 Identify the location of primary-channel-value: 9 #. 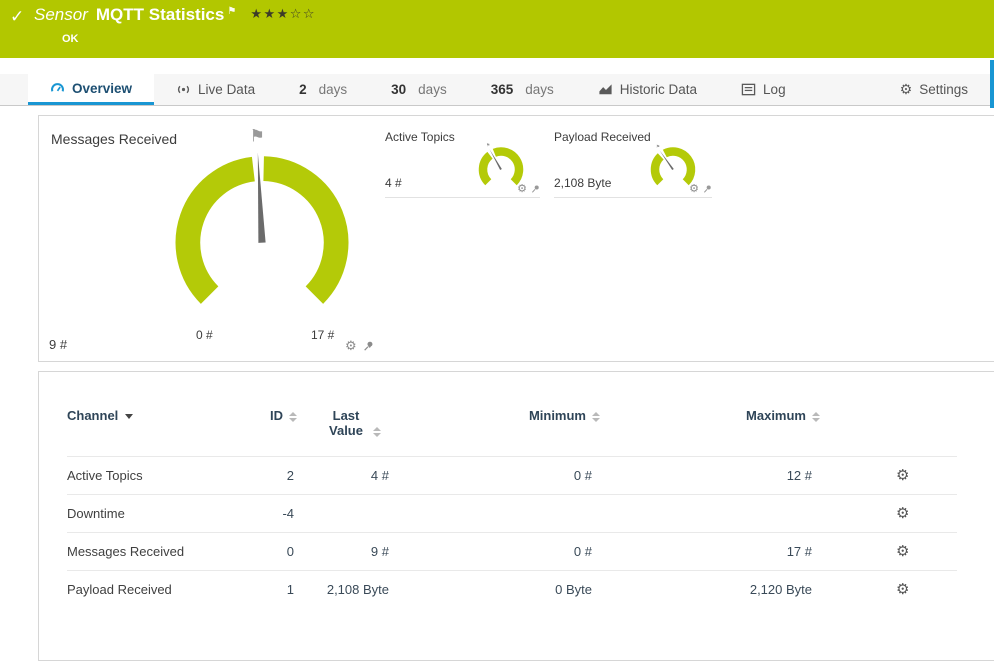
(58, 344).